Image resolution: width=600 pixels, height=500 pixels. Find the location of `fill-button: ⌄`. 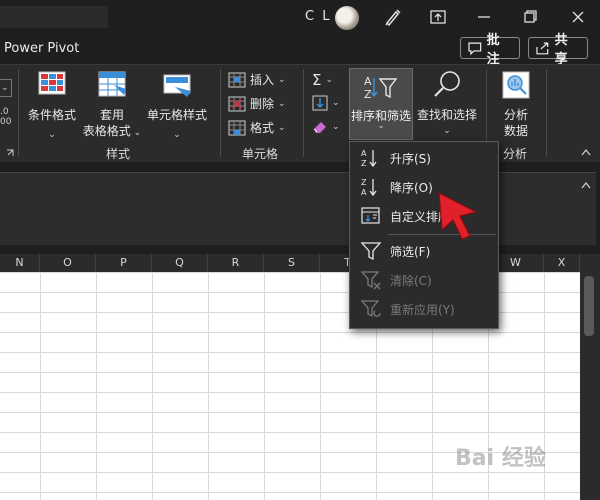

fill-button: ⌄ is located at coordinates (326, 103).